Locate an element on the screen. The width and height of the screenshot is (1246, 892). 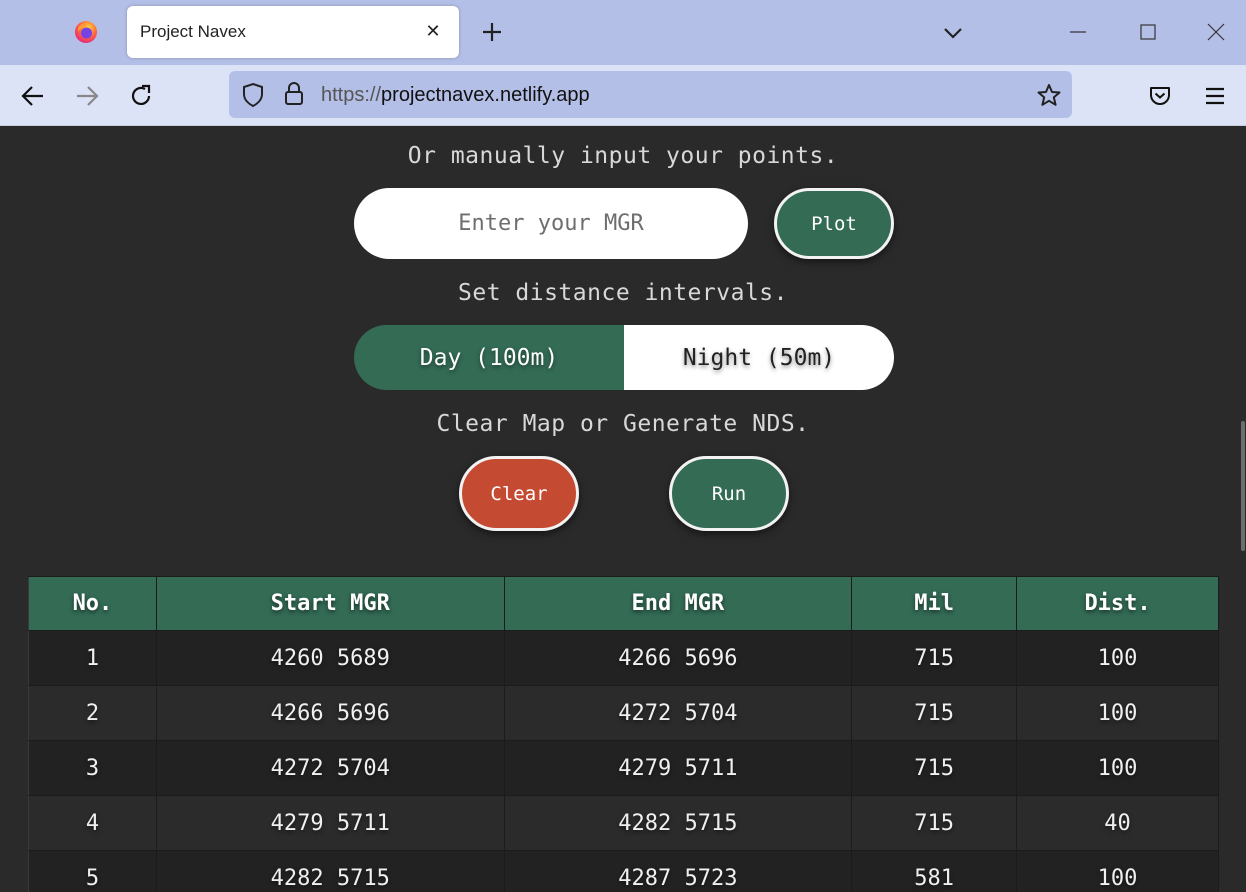
table-row: 3 4272 5704 4279 5711 715 100 is located at coordinates (623, 768).